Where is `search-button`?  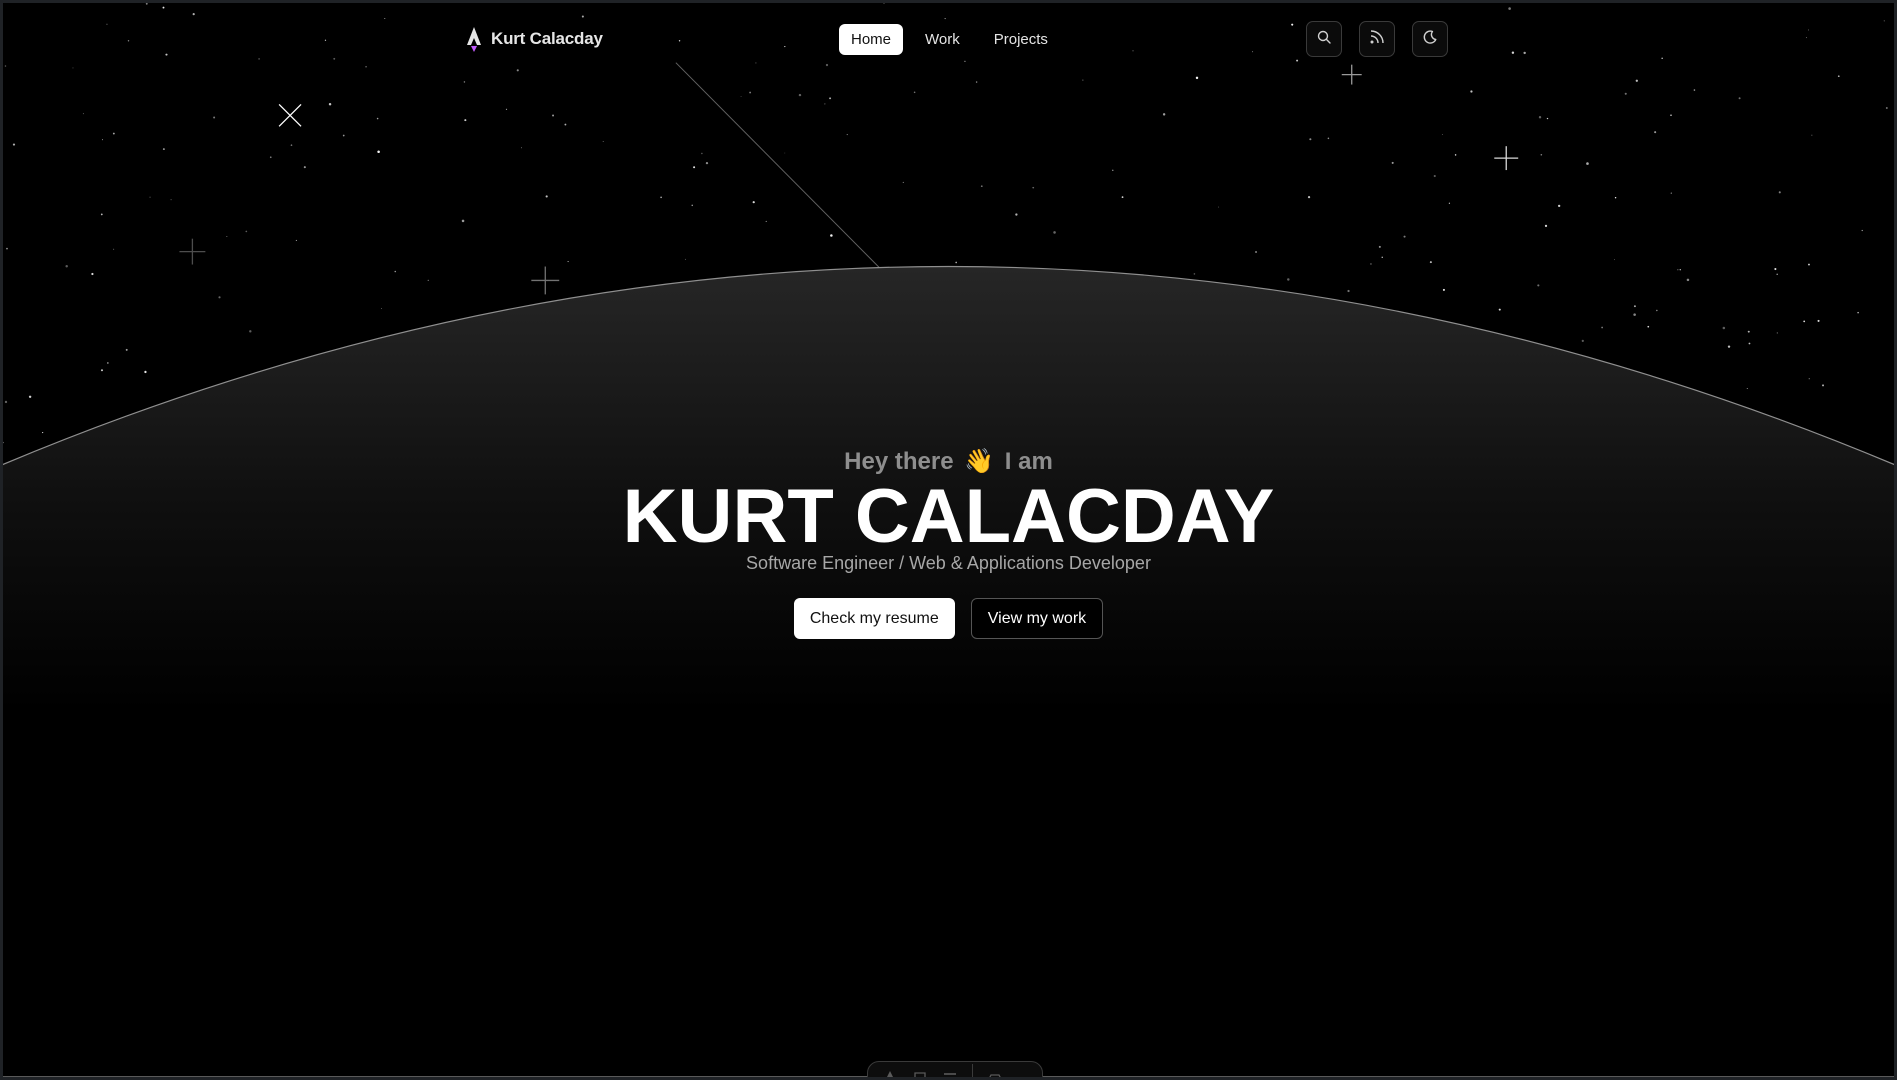 search-button is located at coordinates (1324, 39).